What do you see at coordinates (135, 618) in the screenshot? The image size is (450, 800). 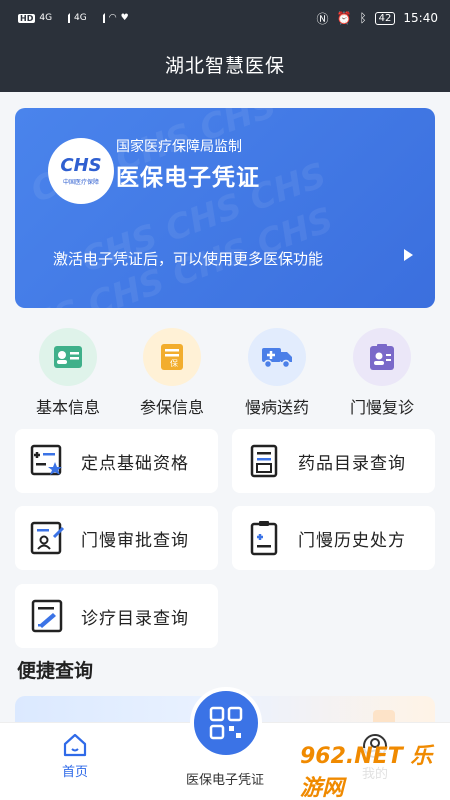 I see `tile-label: 诊疗目录查询` at bounding box center [135, 618].